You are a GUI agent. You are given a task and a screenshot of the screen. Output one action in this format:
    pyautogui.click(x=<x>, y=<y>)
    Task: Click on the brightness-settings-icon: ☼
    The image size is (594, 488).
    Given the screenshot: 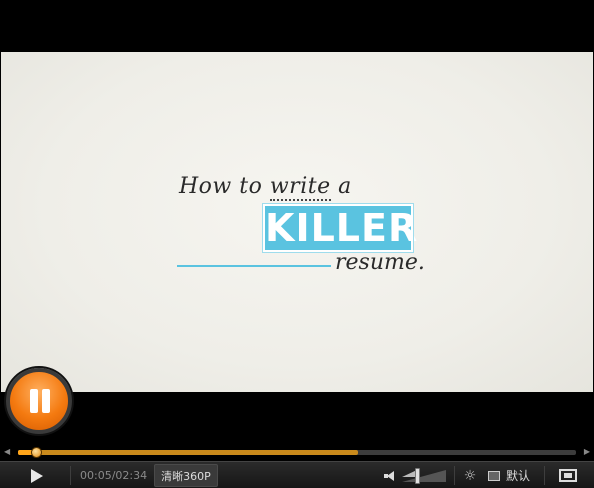 What is the action you would take?
    pyautogui.click(x=470, y=475)
    